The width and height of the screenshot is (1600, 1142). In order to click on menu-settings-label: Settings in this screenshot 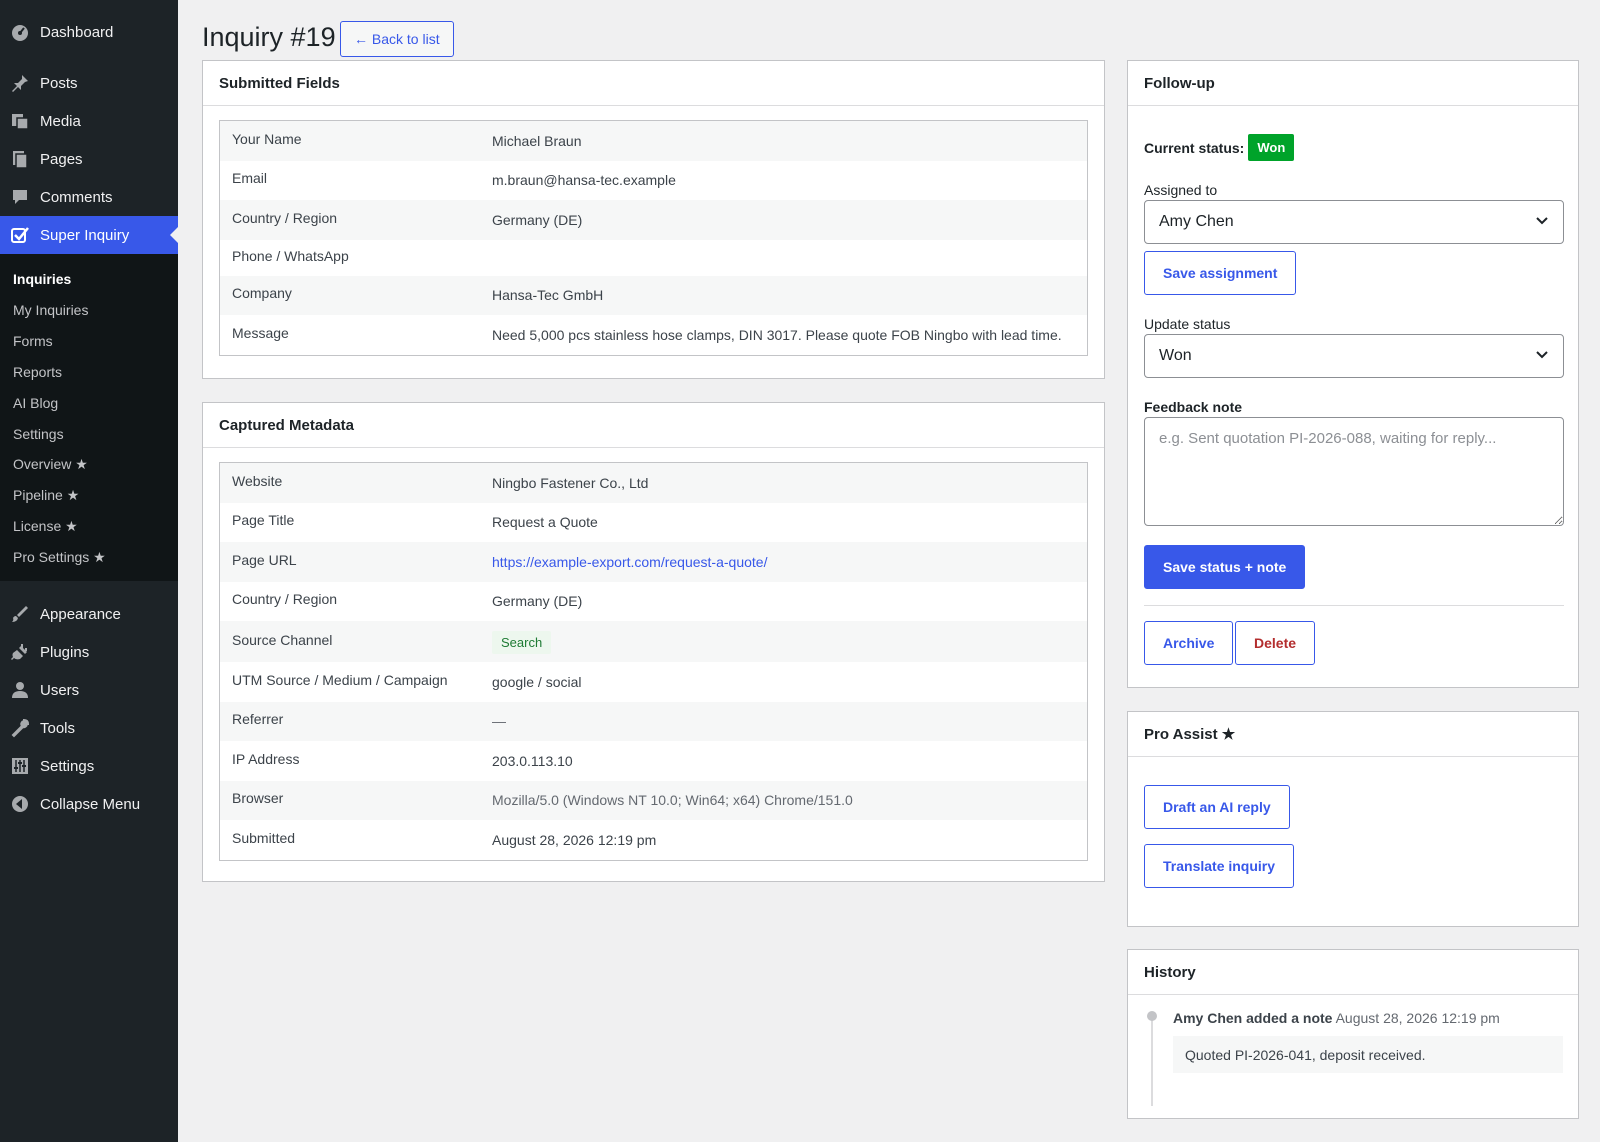, I will do `click(67, 766)`.